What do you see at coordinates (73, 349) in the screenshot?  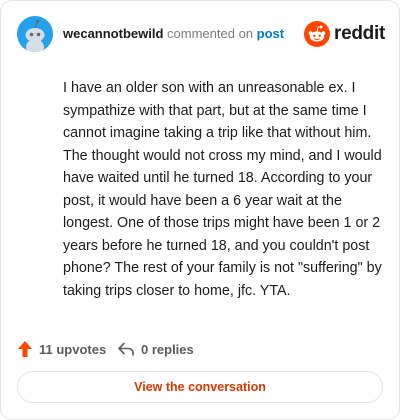 I see `upvotes-count: 11 upvotes` at bounding box center [73, 349].